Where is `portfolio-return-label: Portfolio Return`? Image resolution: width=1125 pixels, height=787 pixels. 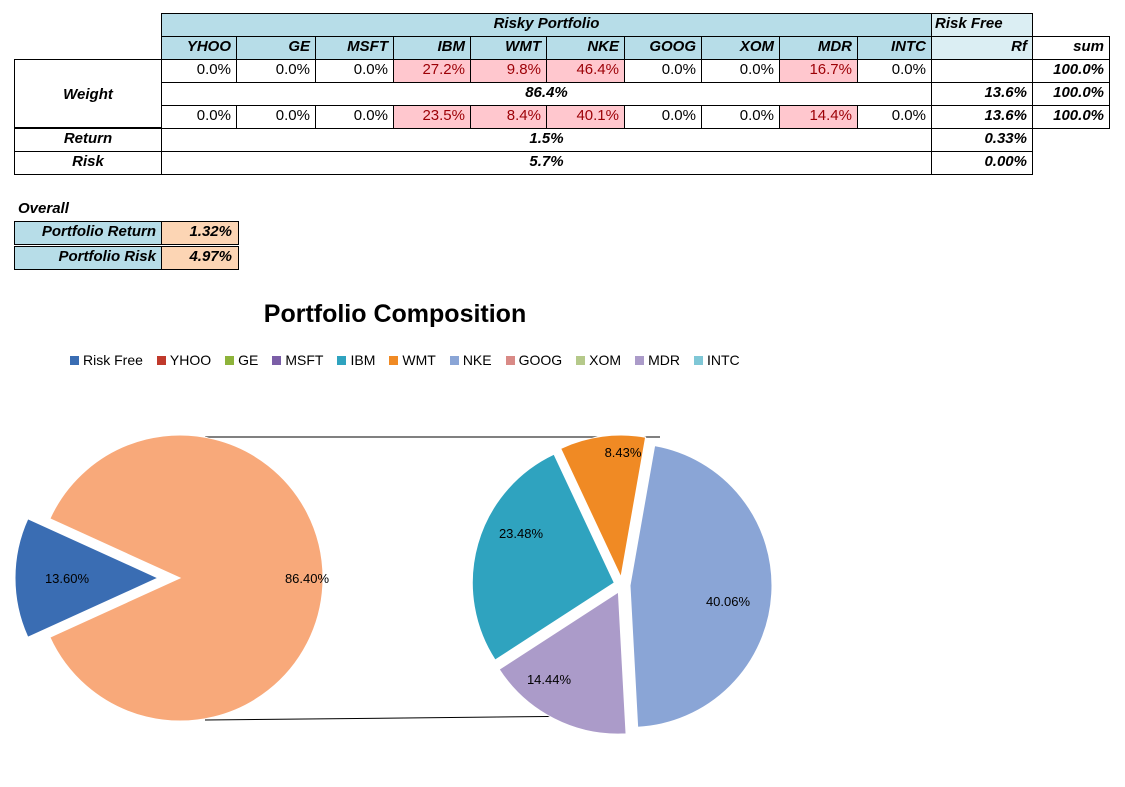 portfolio-return-label: Portfolio Return is located at coordinates (88, 233).